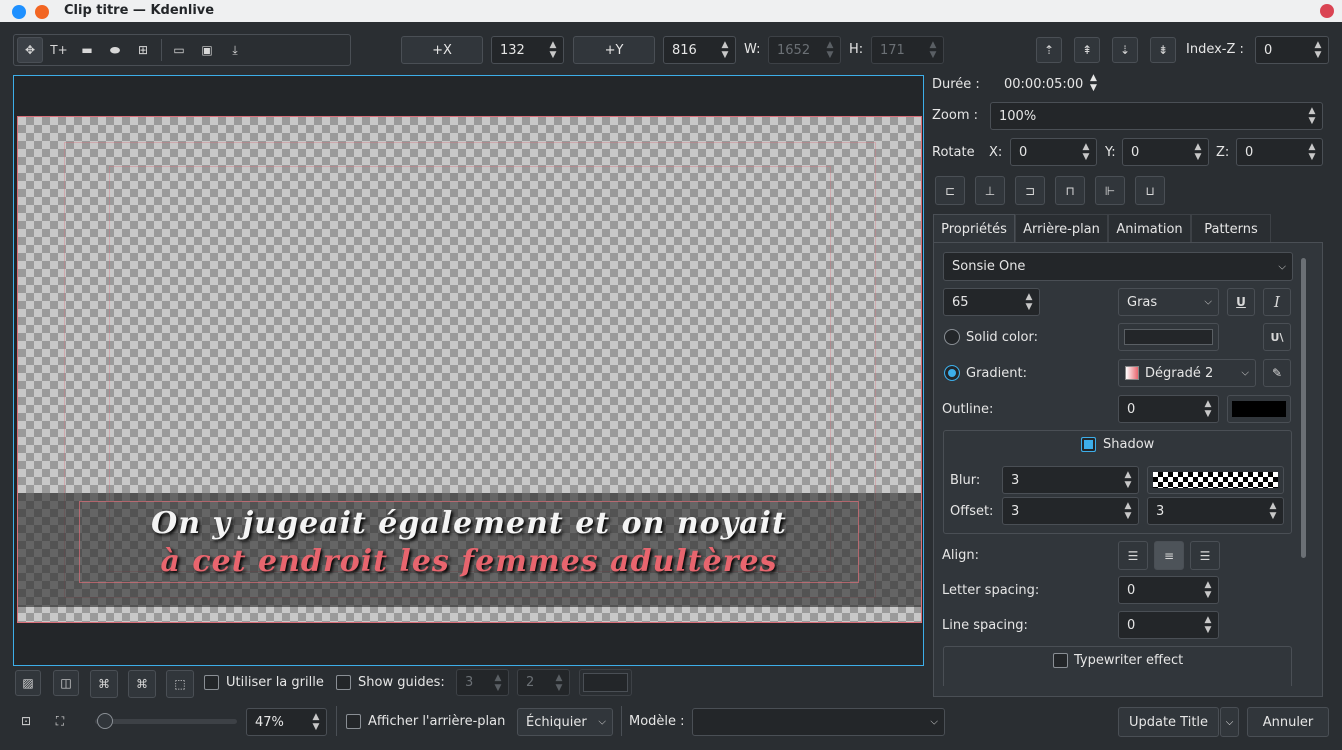 Image resolution: width=1342 pixels, height=750 pixels. What do you see at coordinates (605, 682) in the screenshot?
I see `guides-color-button` at bounding box center [605, 682].